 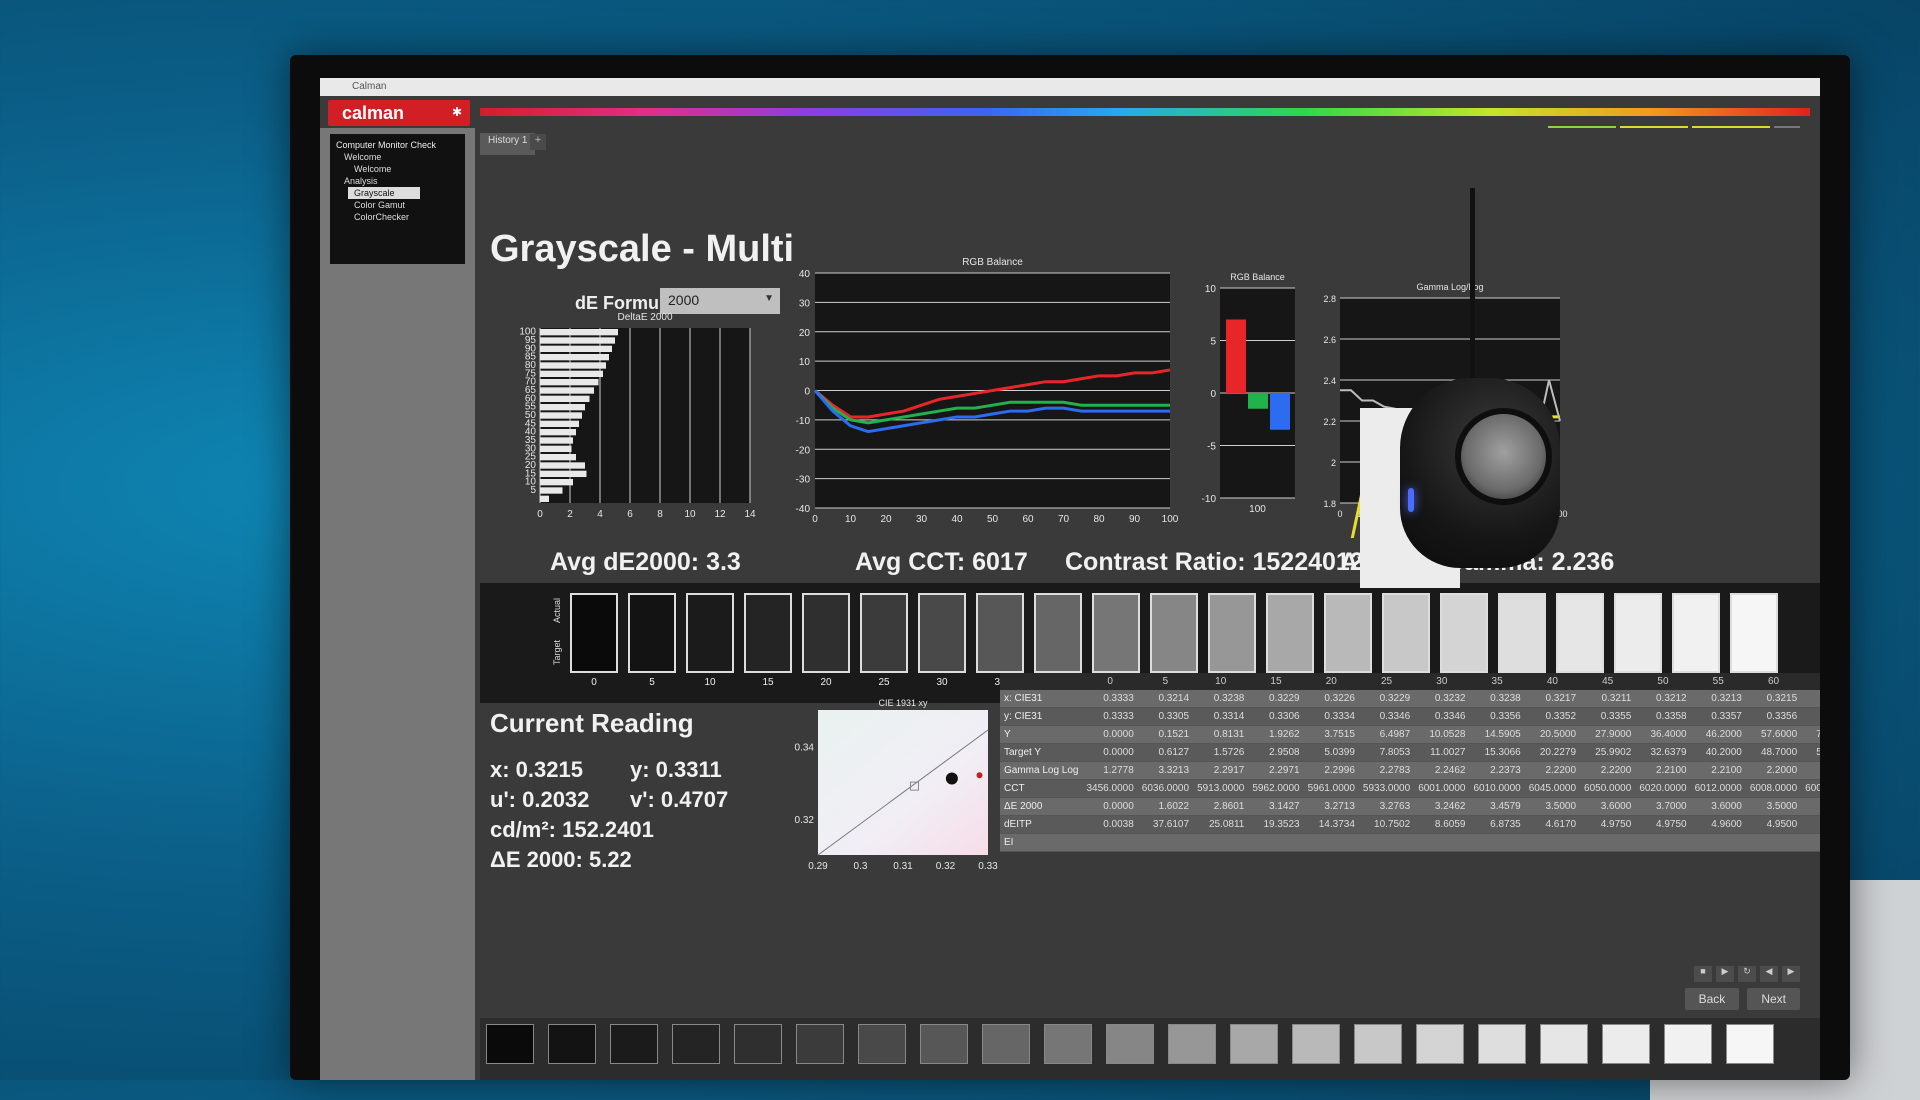 I want to click on table-cell: 0.3333, so click(x=1110, y=699).